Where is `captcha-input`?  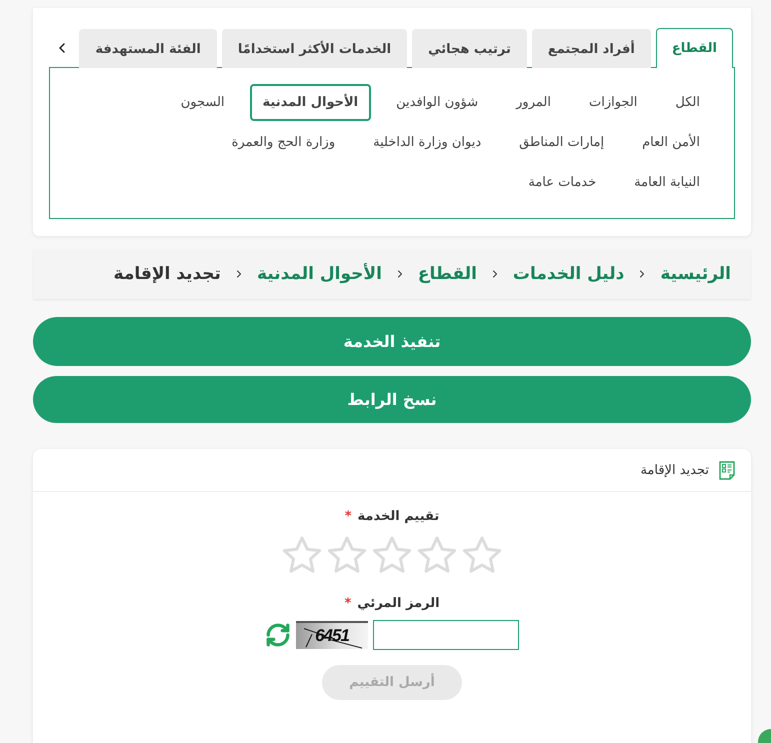 captcha-input is located at coordinates (446, 635).